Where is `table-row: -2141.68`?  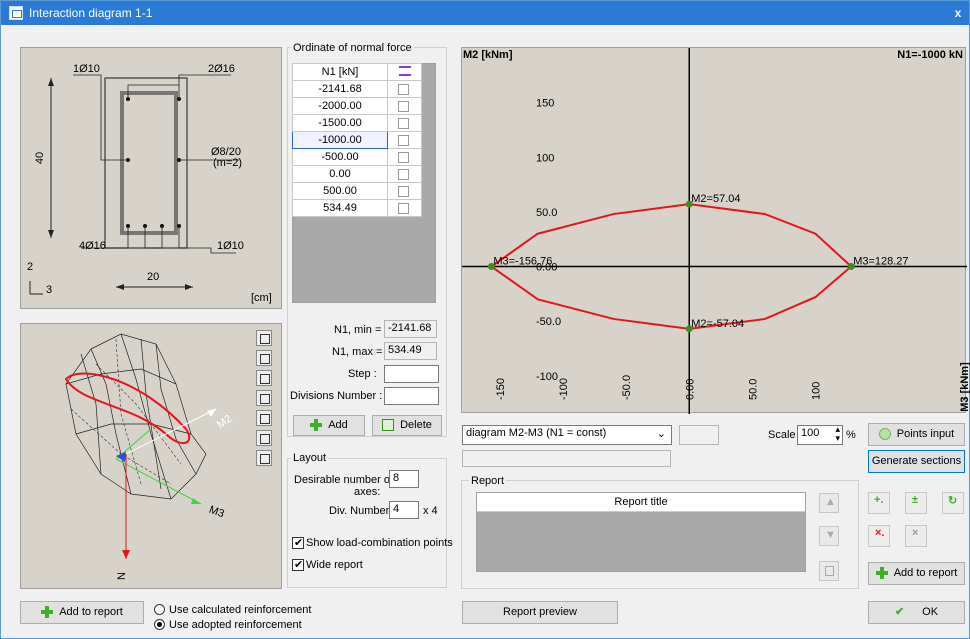 table-row: -2141.68 is located at coordinates (357, 89).